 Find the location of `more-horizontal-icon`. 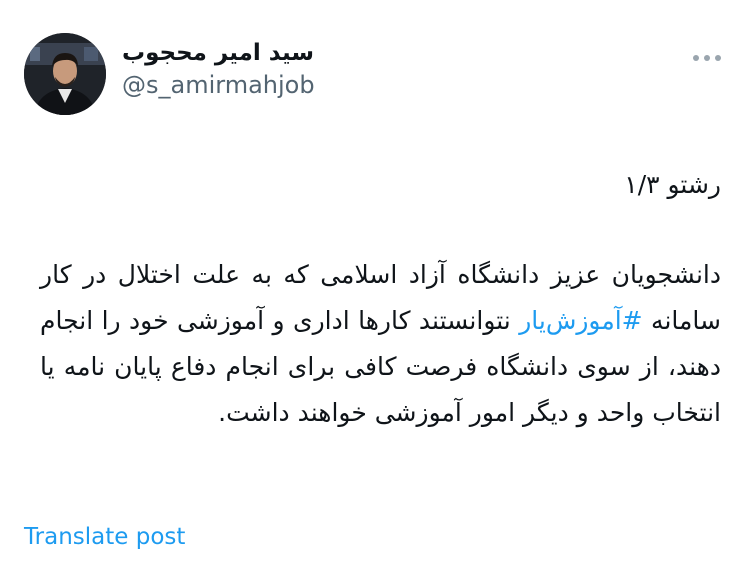

more-horizontal-icon is located at coordinates (707, 58).